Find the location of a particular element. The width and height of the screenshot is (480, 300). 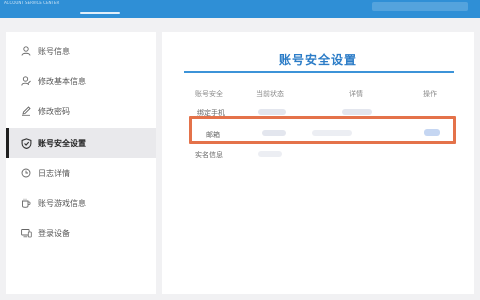

sidebar-item-login-devices: 登录设备 is located at coordinates (81, 233).